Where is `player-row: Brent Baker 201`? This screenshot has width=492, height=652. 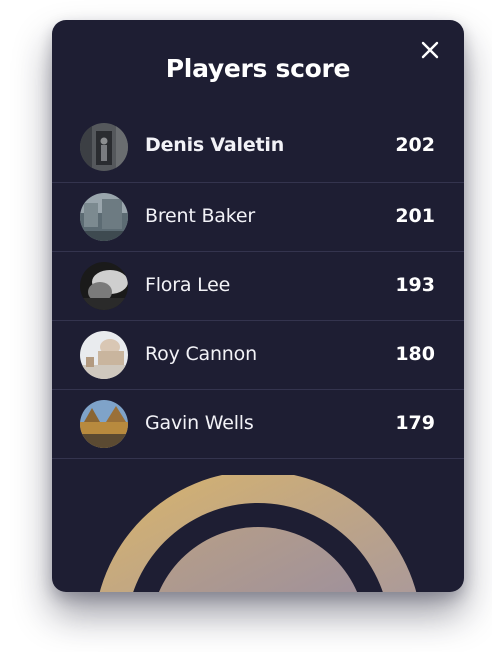
player-row: Brent Baker 201 is located at coordinates (258, 217).